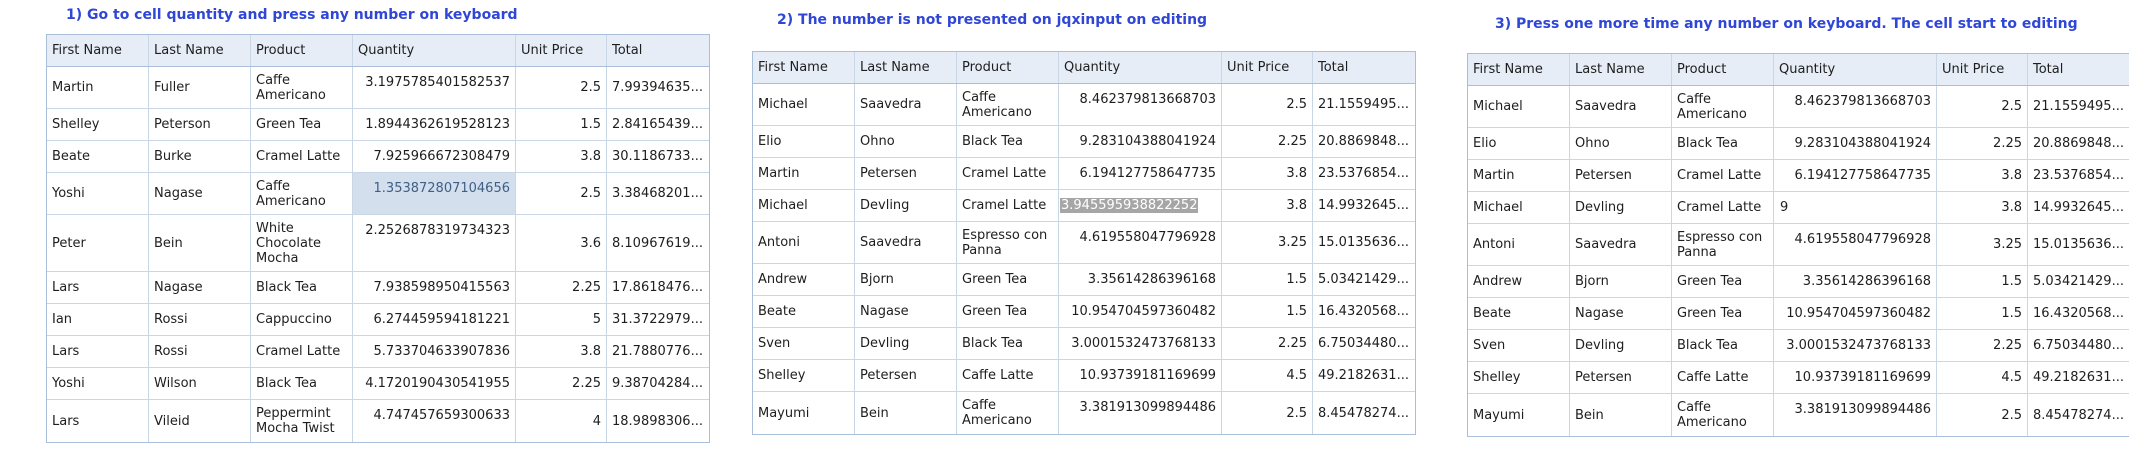 This screenshot has width=2129, height=457. What do you see at coordinates (1519, 281) in the screenshot?
I see `cell-first-name: Andrew` at bounding box center [1519, 281].